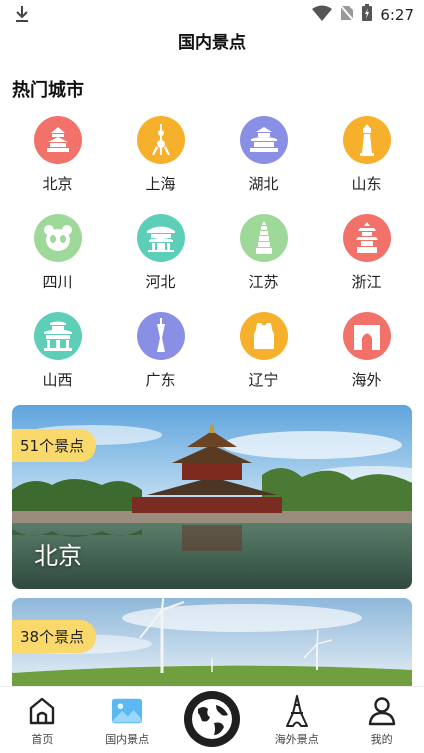  What do you see at coordinates (263, 165) in the screenshot?
I see `city-item-hubei: 湖北` at bounding box center [263, 165].